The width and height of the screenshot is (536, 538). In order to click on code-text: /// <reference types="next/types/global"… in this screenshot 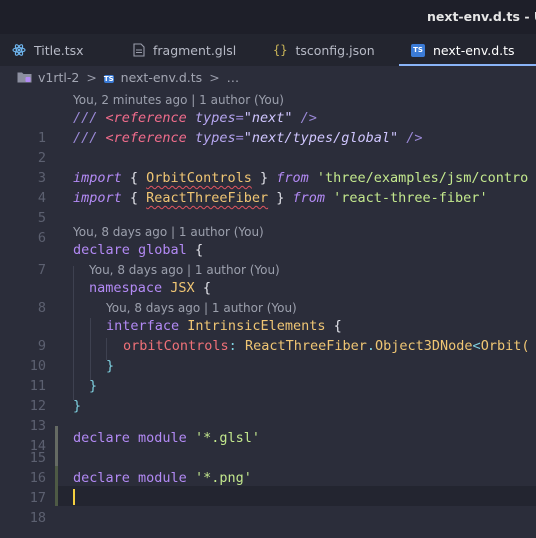, I will do `click(248, 138)`.